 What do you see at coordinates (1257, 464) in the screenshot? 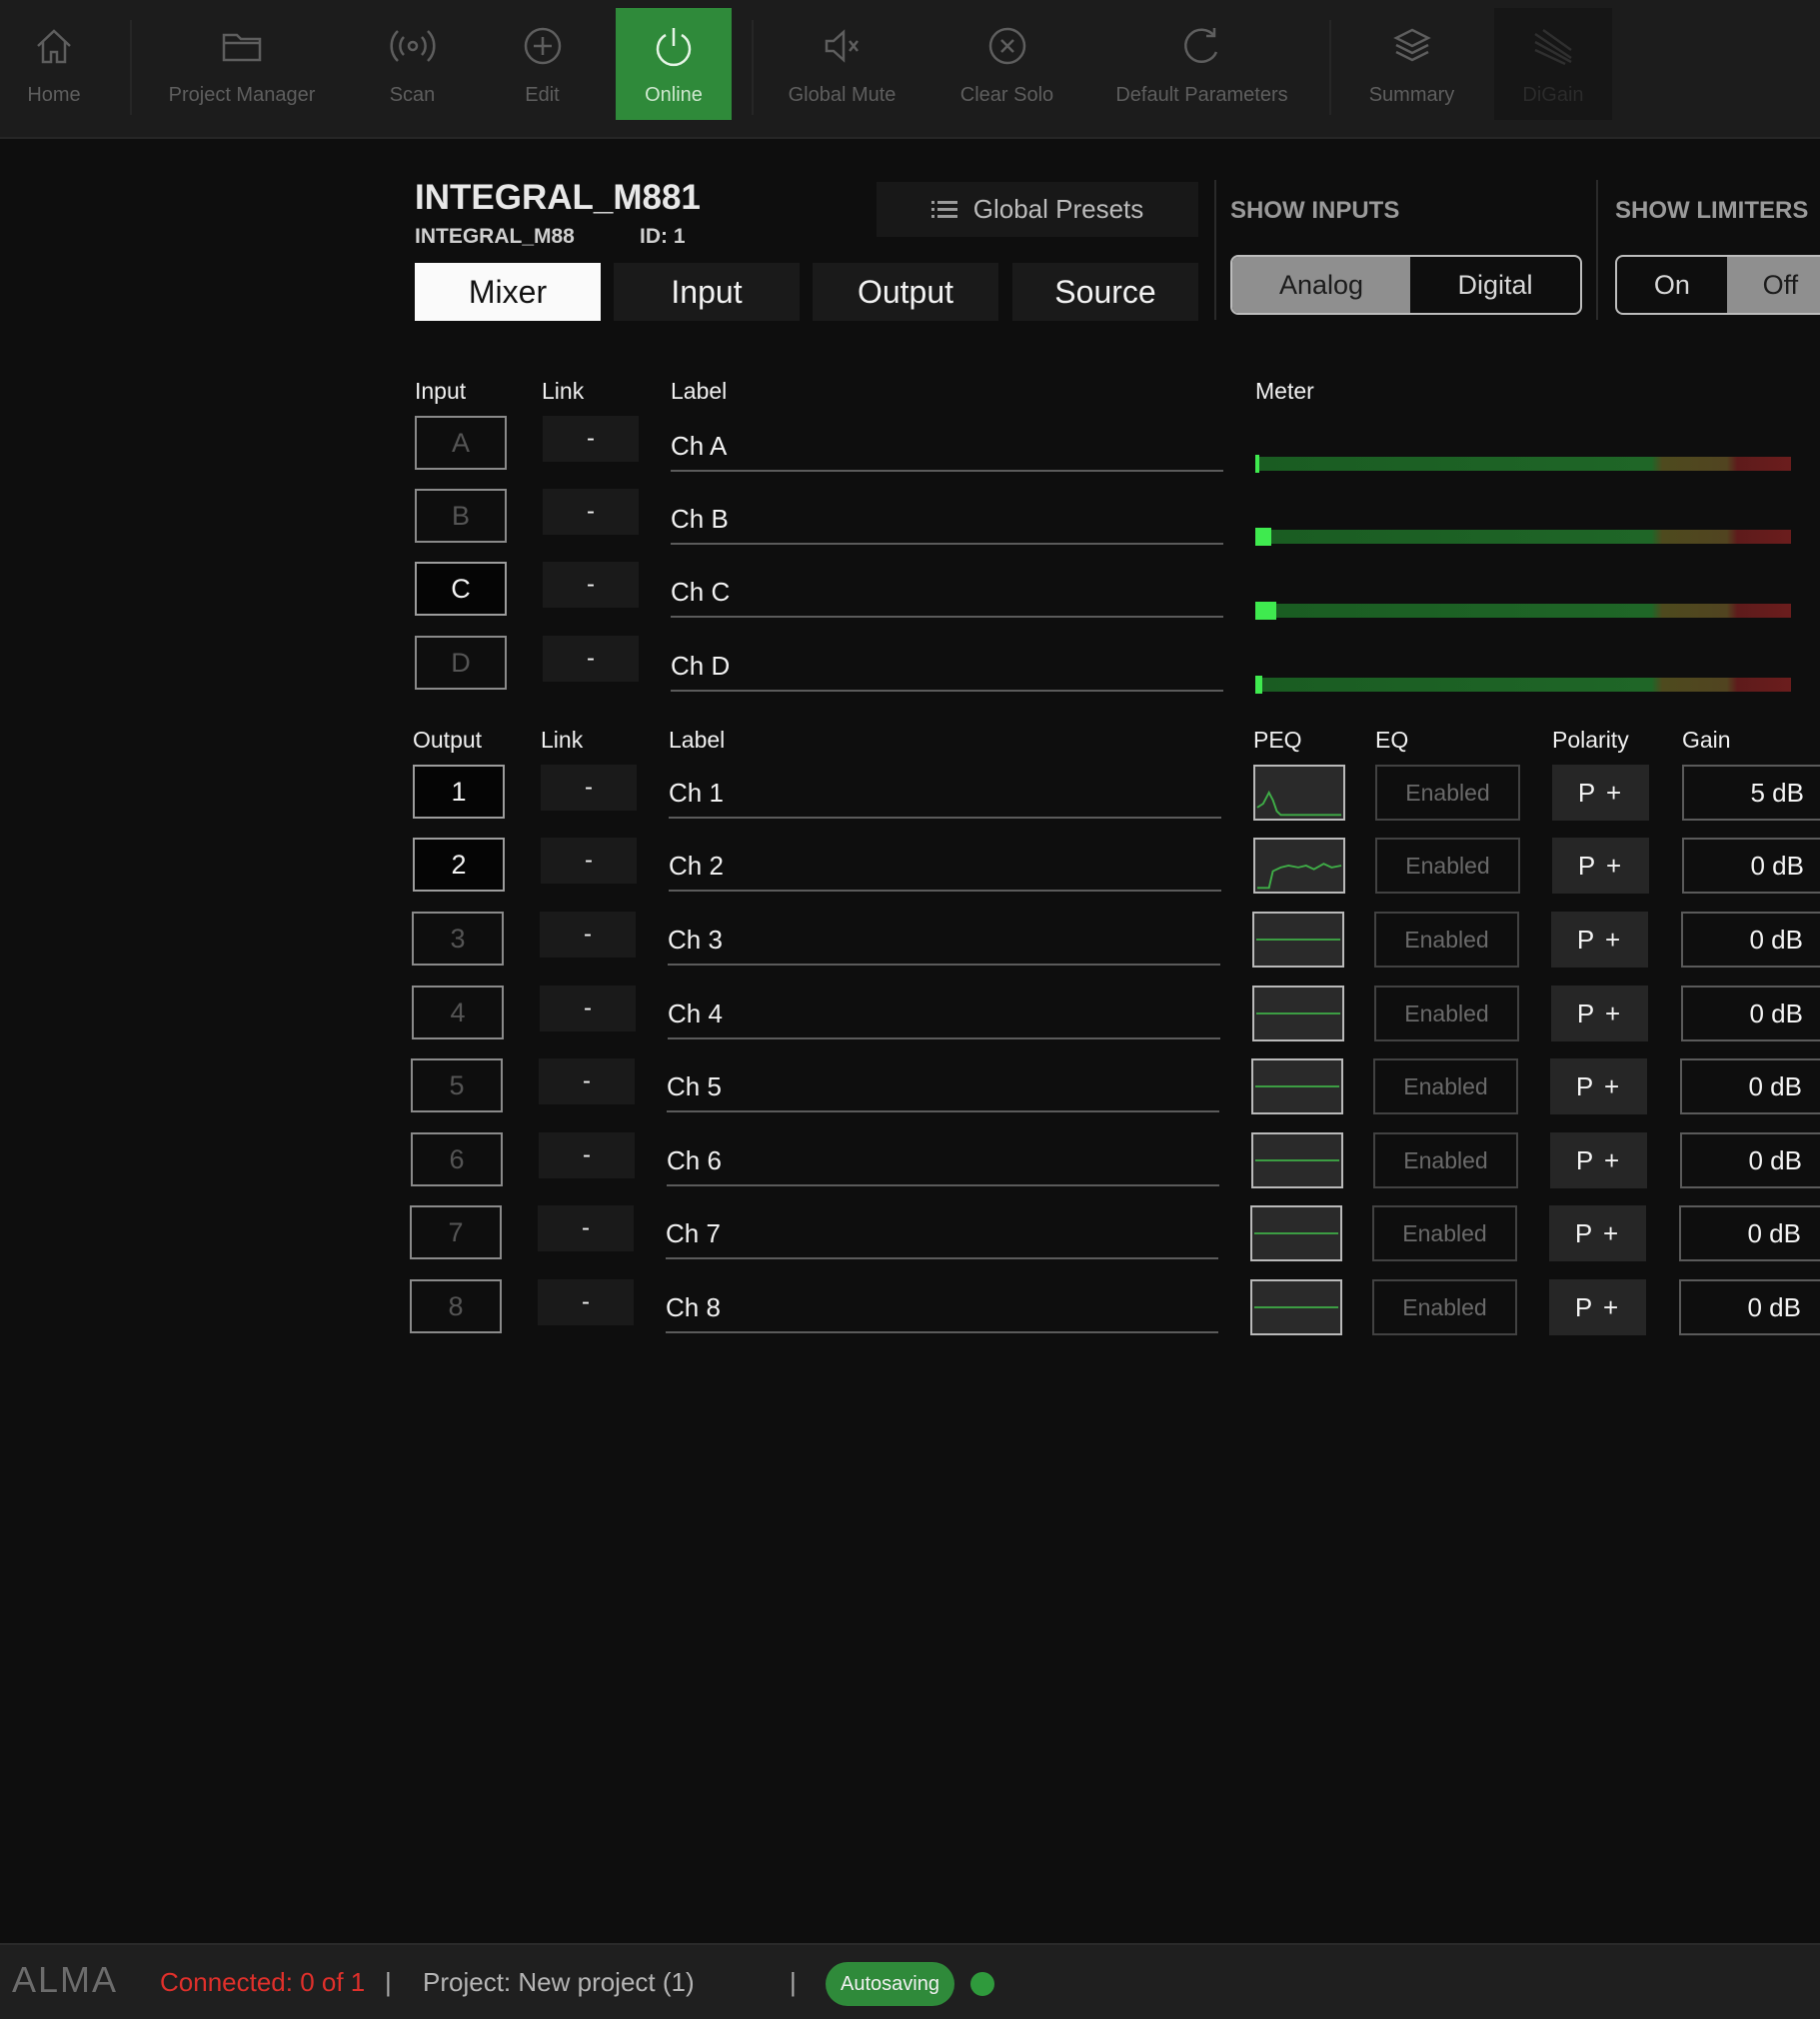
I see `meter-level` at bounding box center [1257, 464].